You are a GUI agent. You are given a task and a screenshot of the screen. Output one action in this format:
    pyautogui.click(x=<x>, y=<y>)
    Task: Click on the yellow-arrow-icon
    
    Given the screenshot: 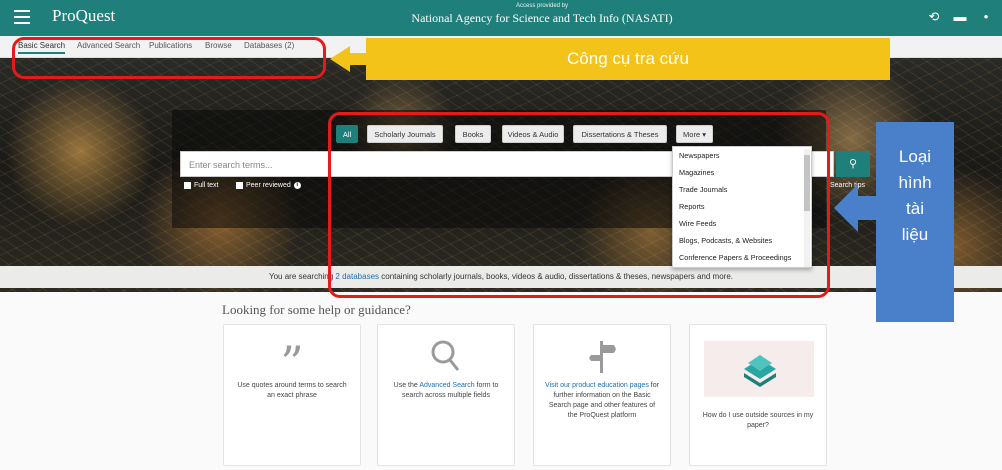 What is the action you would take?
    pyautogui.click(x=349, y=59)
    